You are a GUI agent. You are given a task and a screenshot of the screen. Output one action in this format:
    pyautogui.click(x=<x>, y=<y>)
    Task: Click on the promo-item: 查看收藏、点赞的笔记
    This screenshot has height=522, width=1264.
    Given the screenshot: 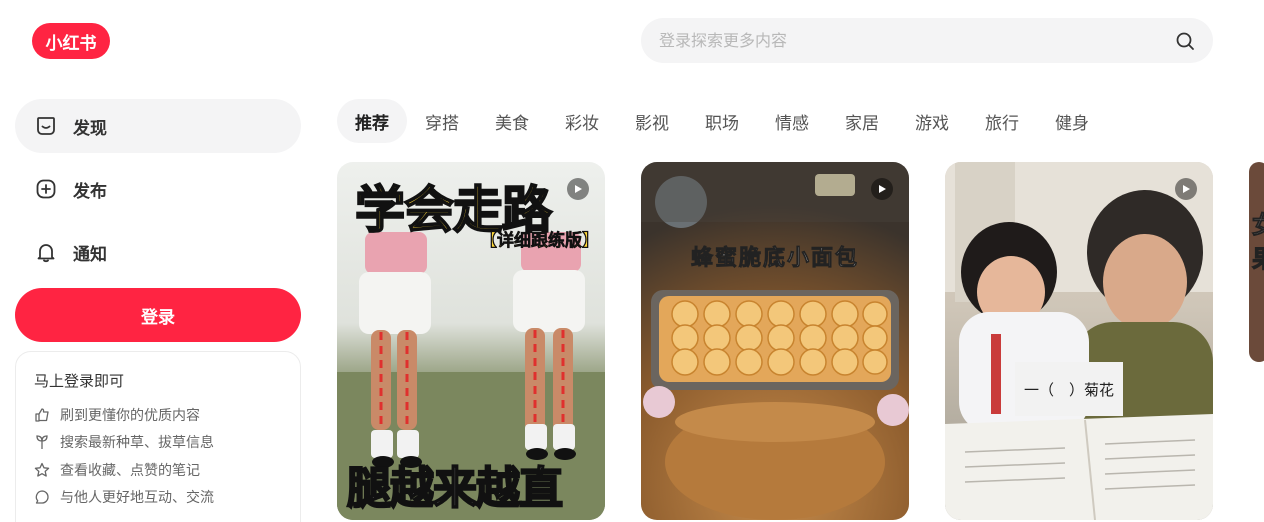 What is the action you would take?
    pyautogui.click(x=158, y=470)
    